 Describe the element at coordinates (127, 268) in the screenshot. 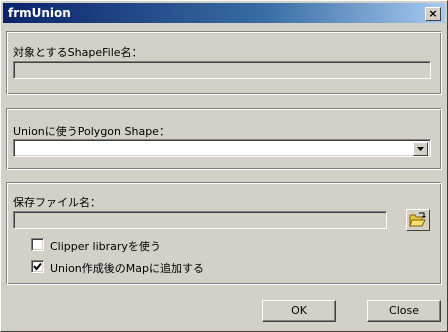

I see `add-to-map-label: Union作成後のMapに追加する` at that location.